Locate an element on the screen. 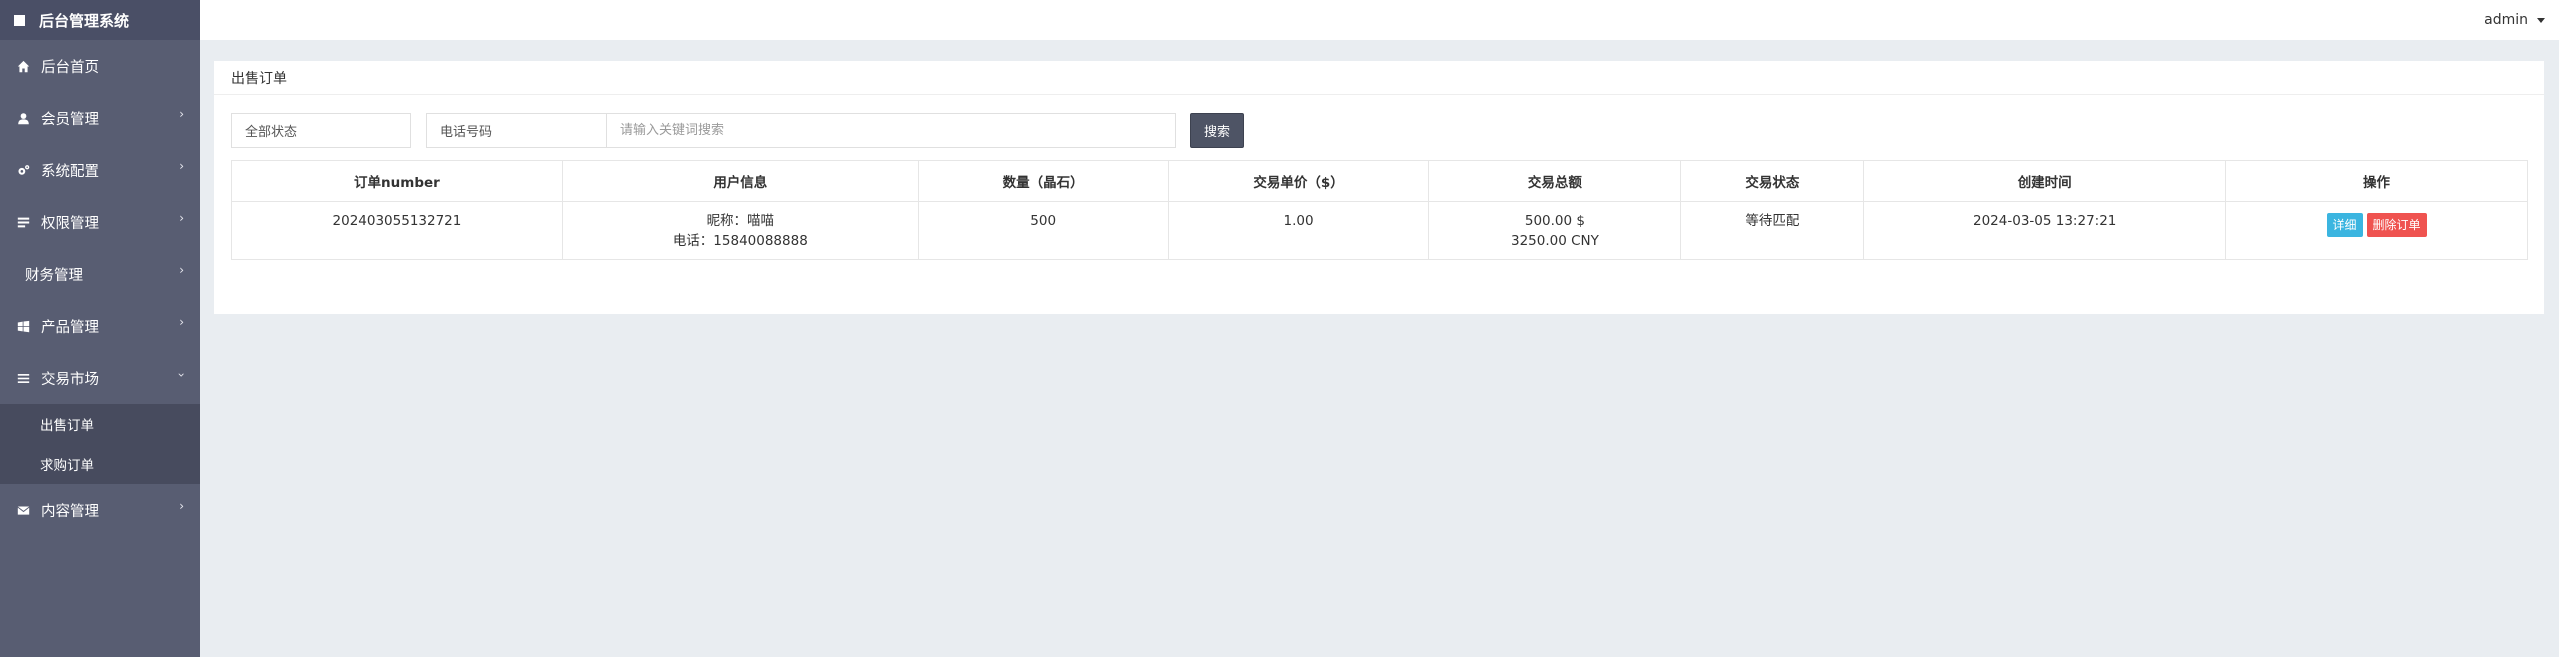 Image resolution: width=2559 pixels, height=657 pixels. order-number: 202403055132721 is located at coordinates (397, 230).